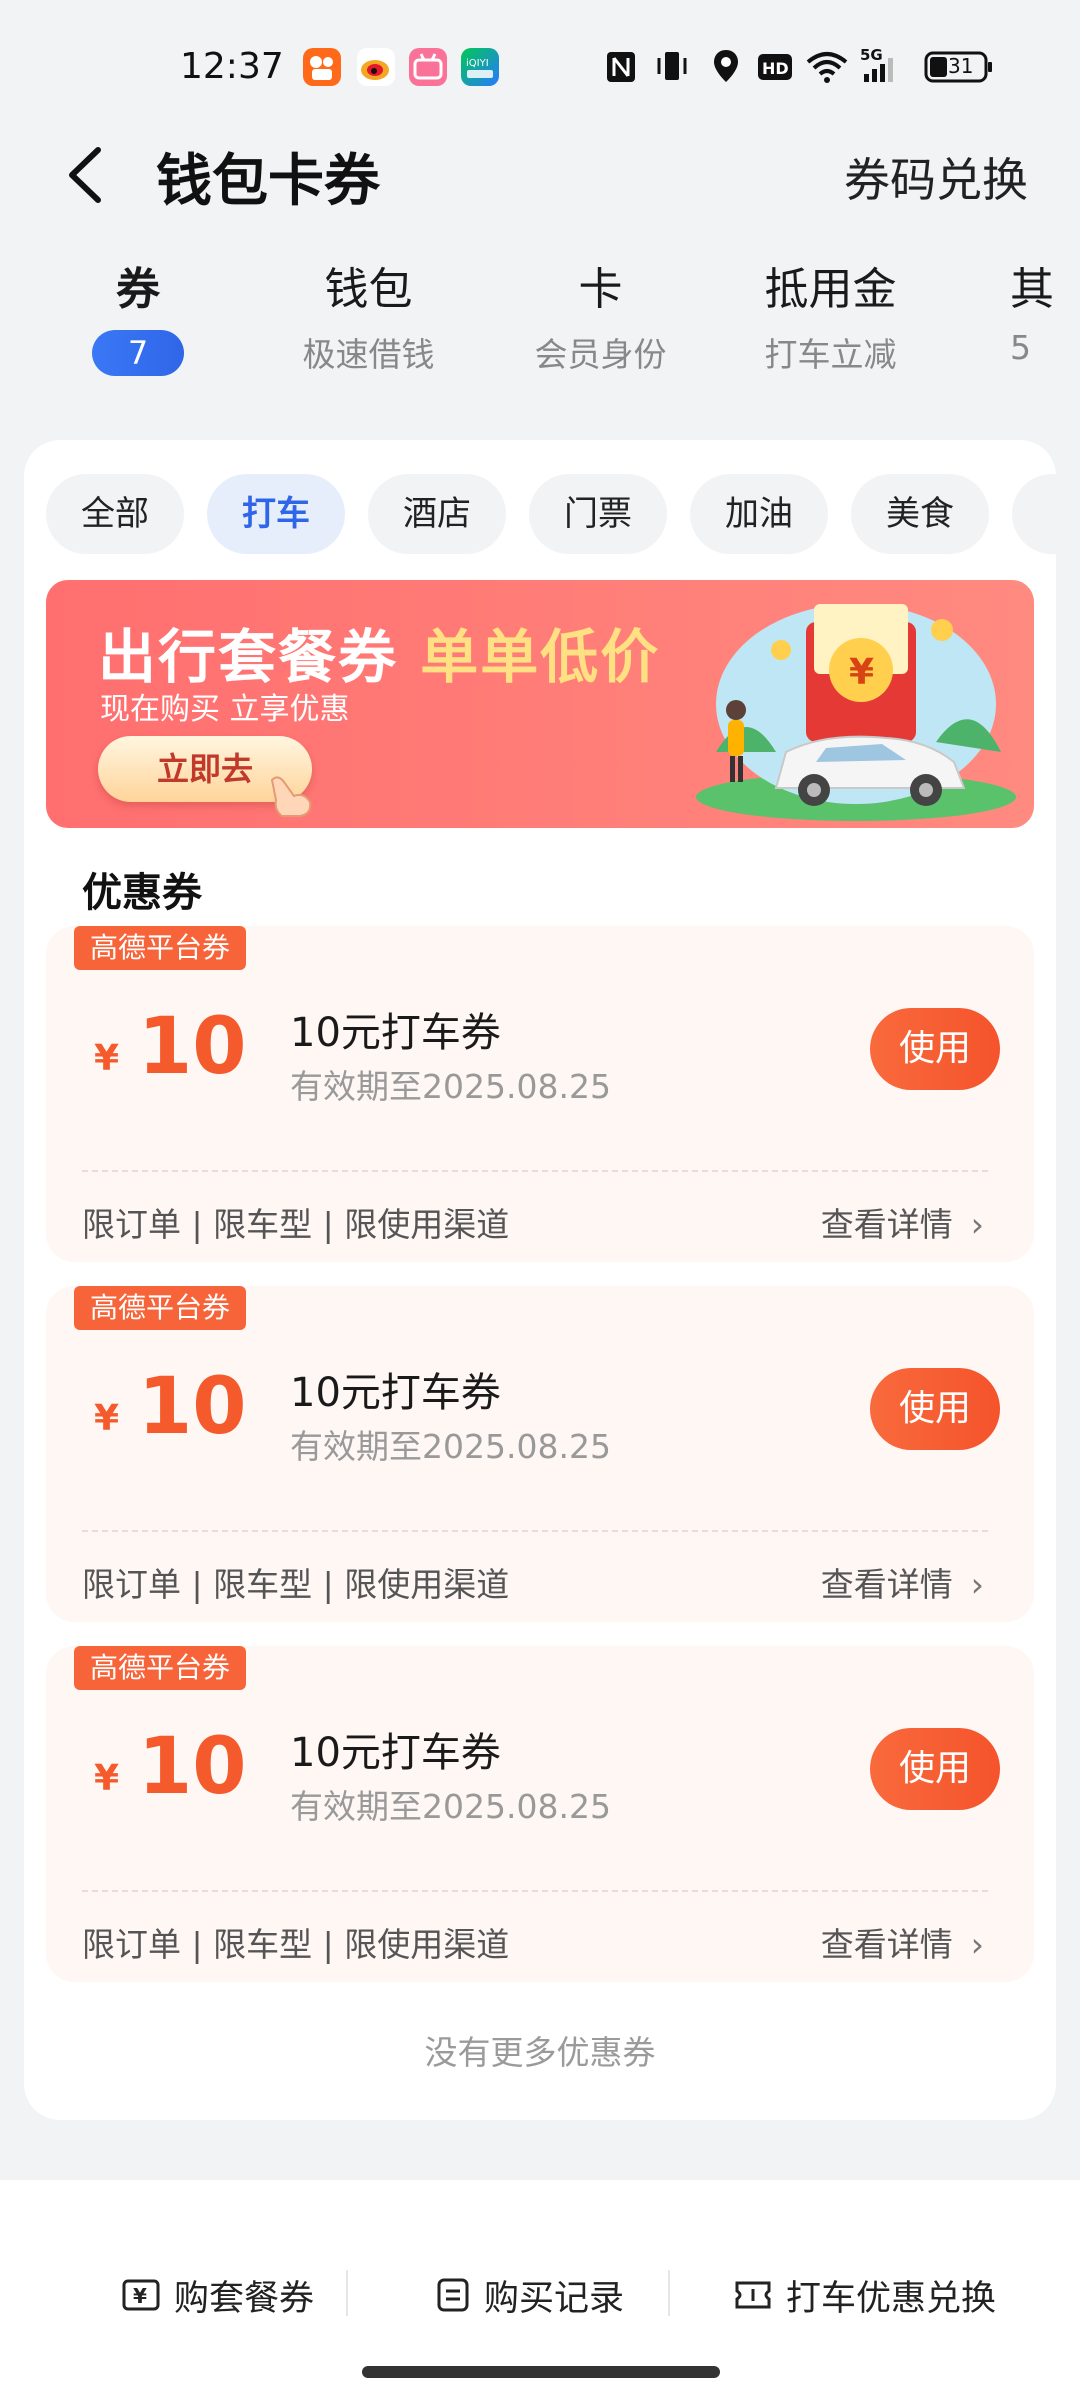 The image size is (1080, 2400). I want to click on battery-level: 31, so click(961, 66).